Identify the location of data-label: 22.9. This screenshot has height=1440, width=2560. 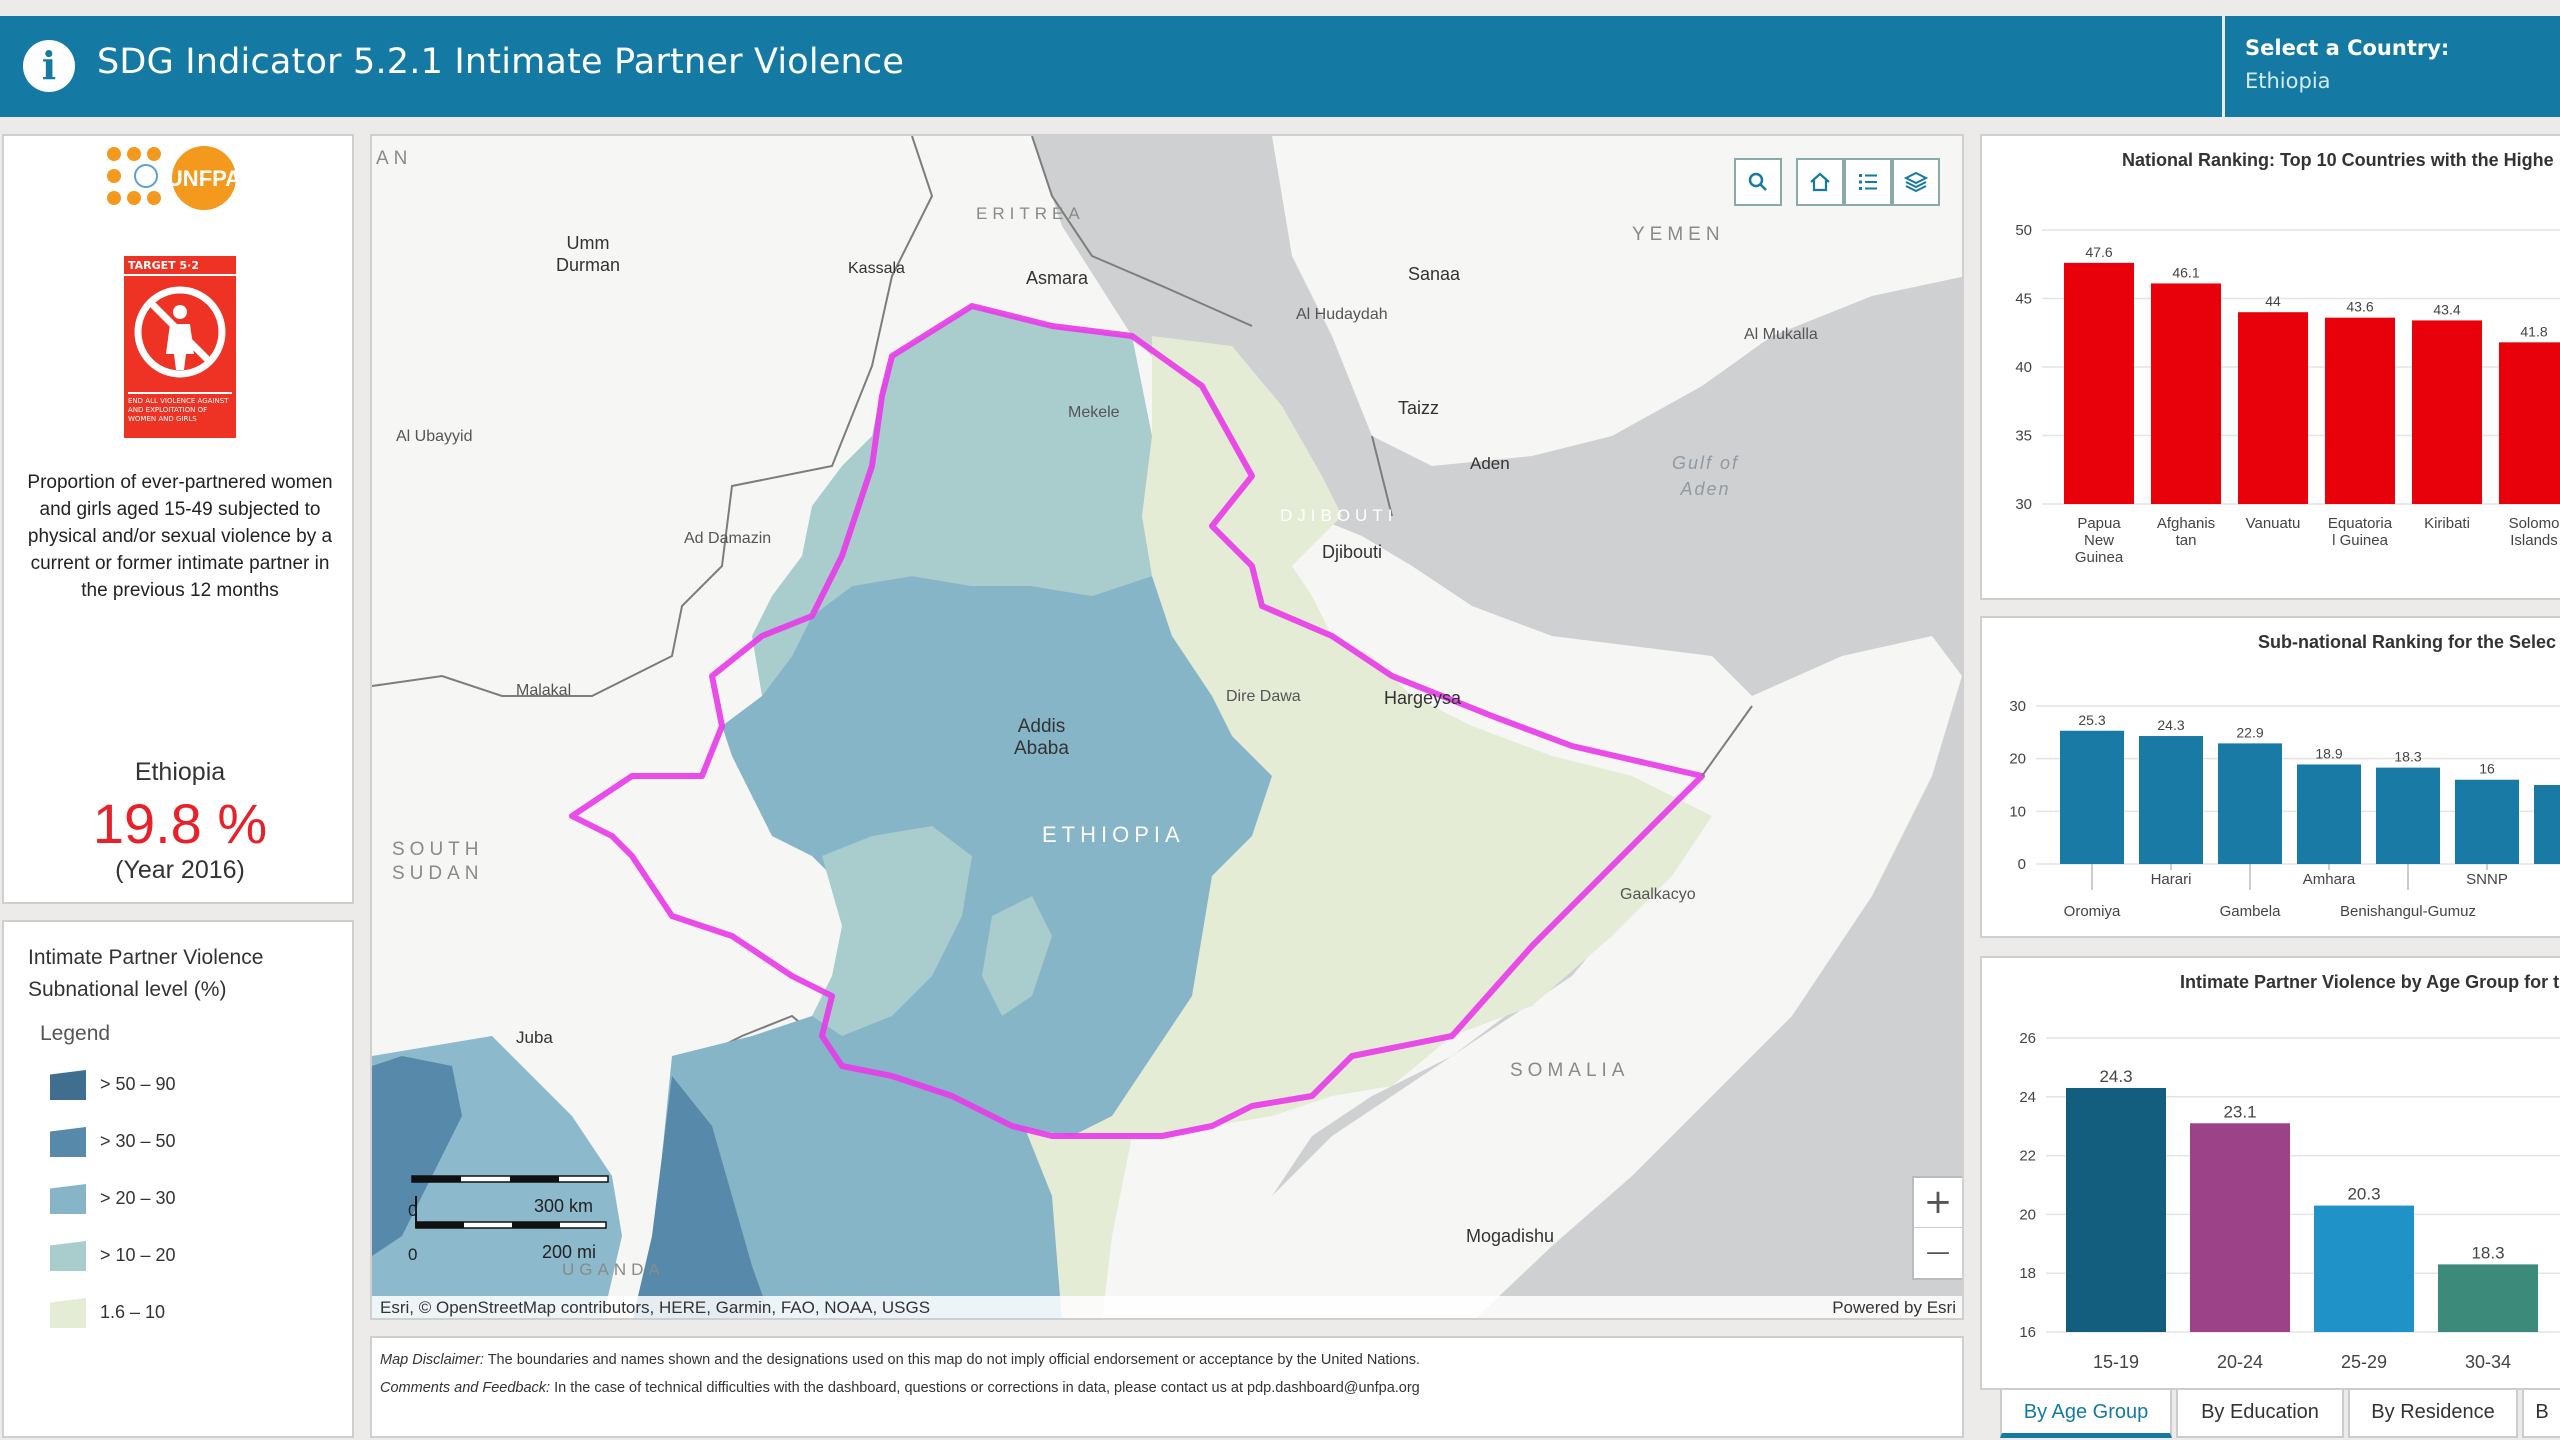
(2249, 732).